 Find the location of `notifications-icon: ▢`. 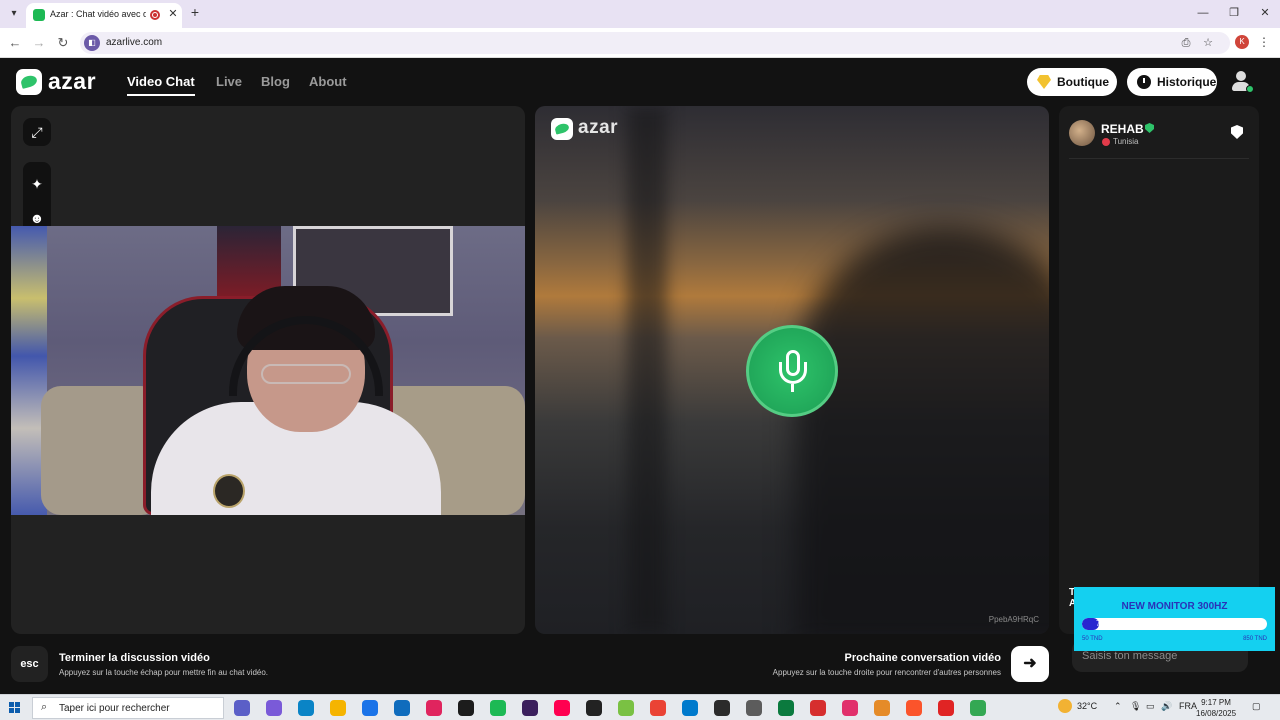

notifications-icon: ▢ is located at coordinates (1256, 706).